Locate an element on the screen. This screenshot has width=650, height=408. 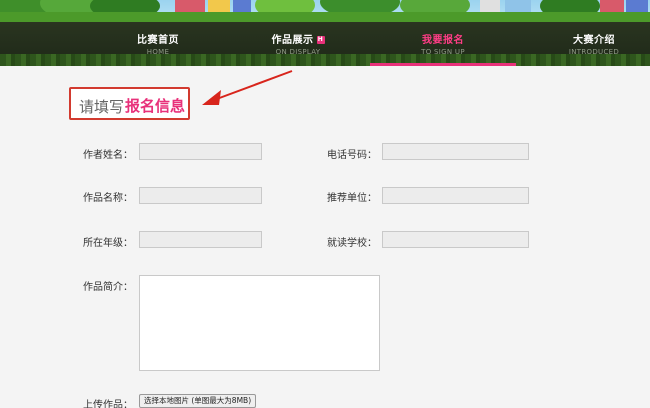
nav-item-intro: 大赛介绍 INTRODUCED is located at coordinates (594, 44).